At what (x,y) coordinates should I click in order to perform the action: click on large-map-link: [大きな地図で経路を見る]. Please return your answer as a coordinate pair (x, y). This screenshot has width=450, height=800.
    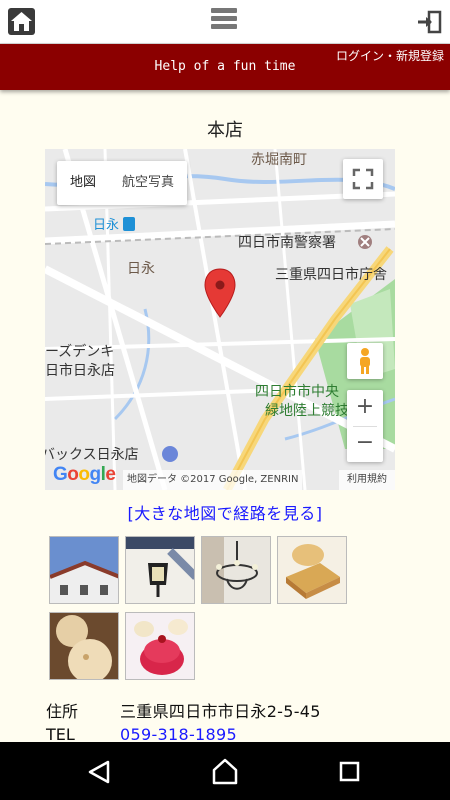
    Looking at the image, I should click on (225, 512).